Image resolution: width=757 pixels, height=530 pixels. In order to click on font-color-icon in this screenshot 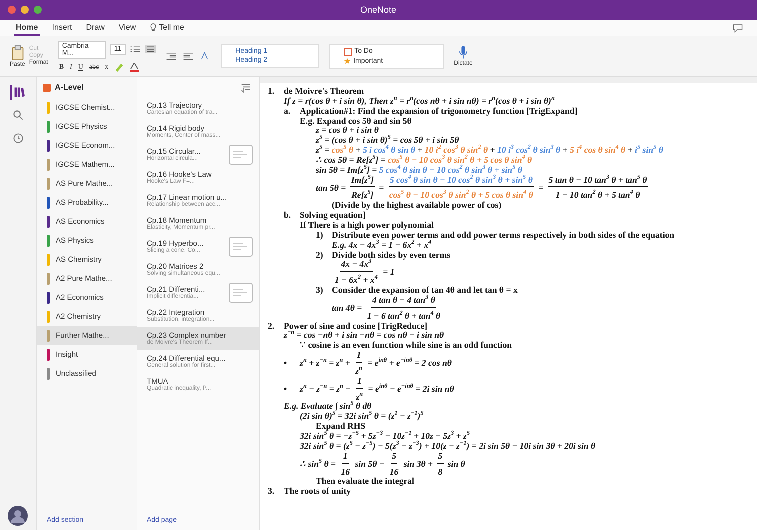, I will do `click(134, 67)`.